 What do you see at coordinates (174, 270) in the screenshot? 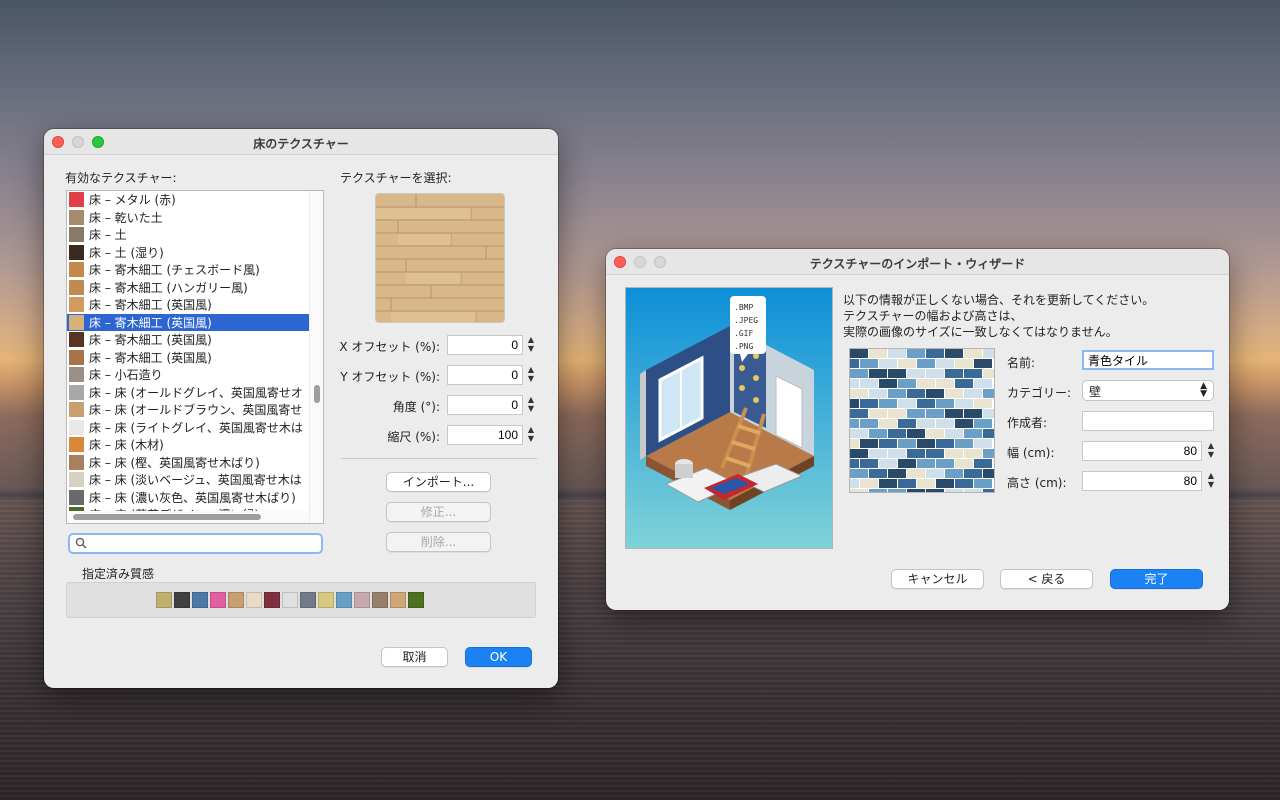
I see `texture-list-item-label: 床 – 寄木細工 (チェスボード風)` at bounding box center [174, 270].